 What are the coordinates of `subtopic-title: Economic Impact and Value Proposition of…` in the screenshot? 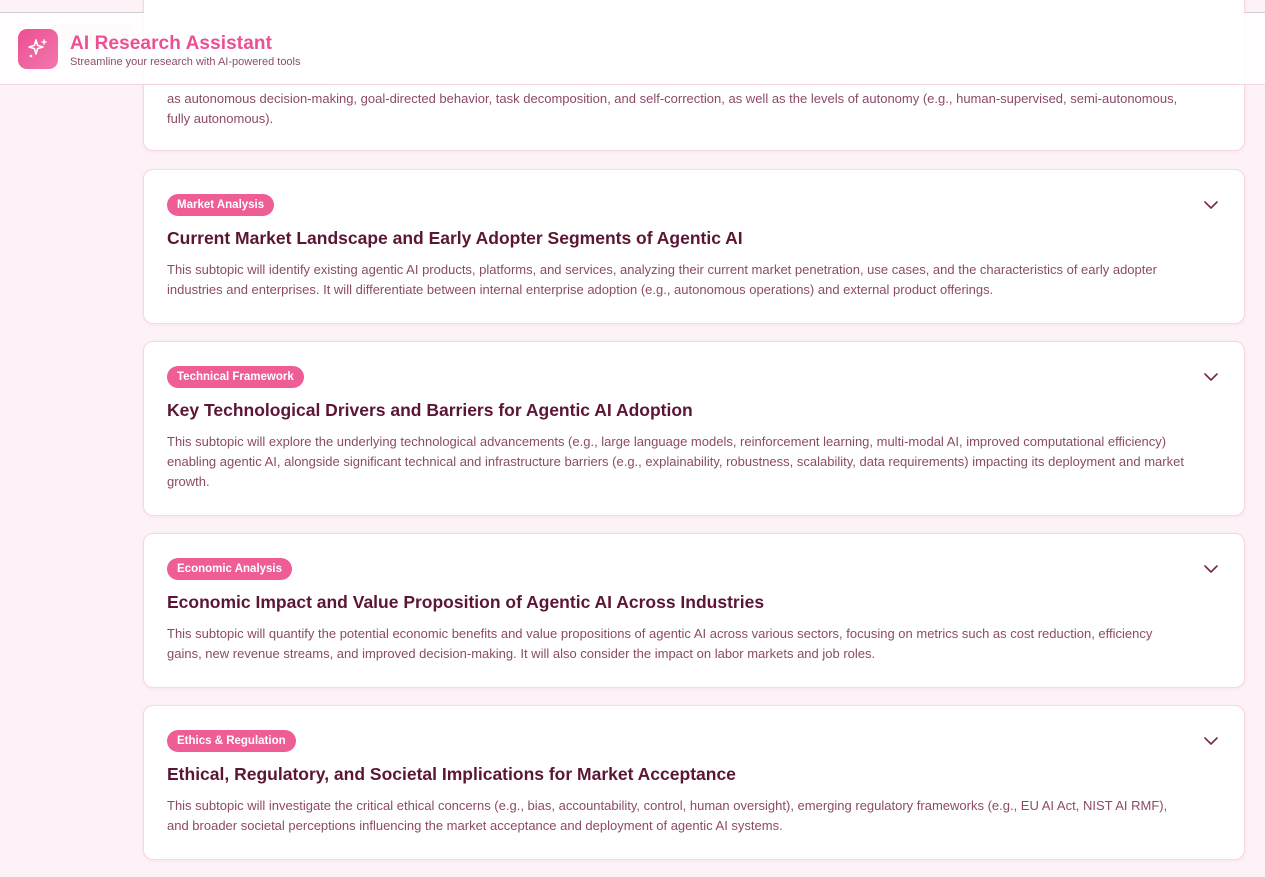 It's located at (466, 602).